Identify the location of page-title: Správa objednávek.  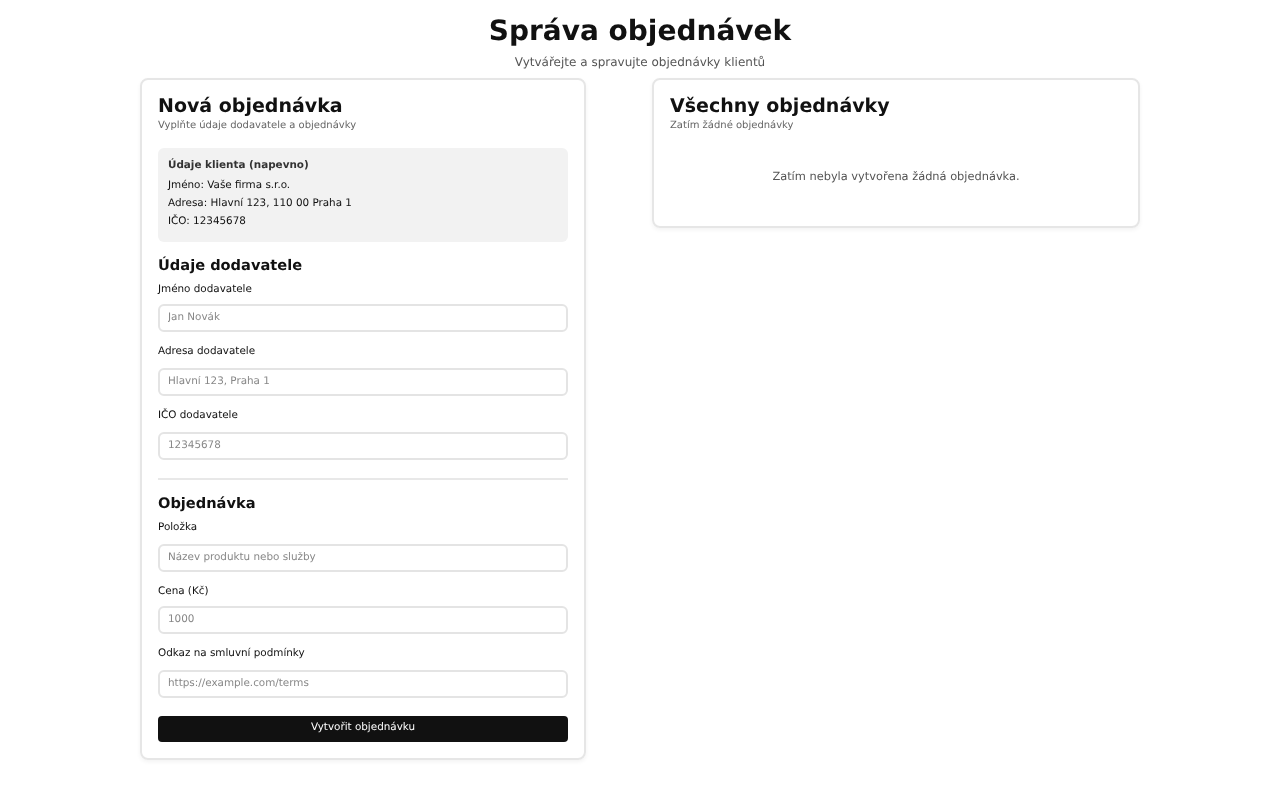
(640, 33).